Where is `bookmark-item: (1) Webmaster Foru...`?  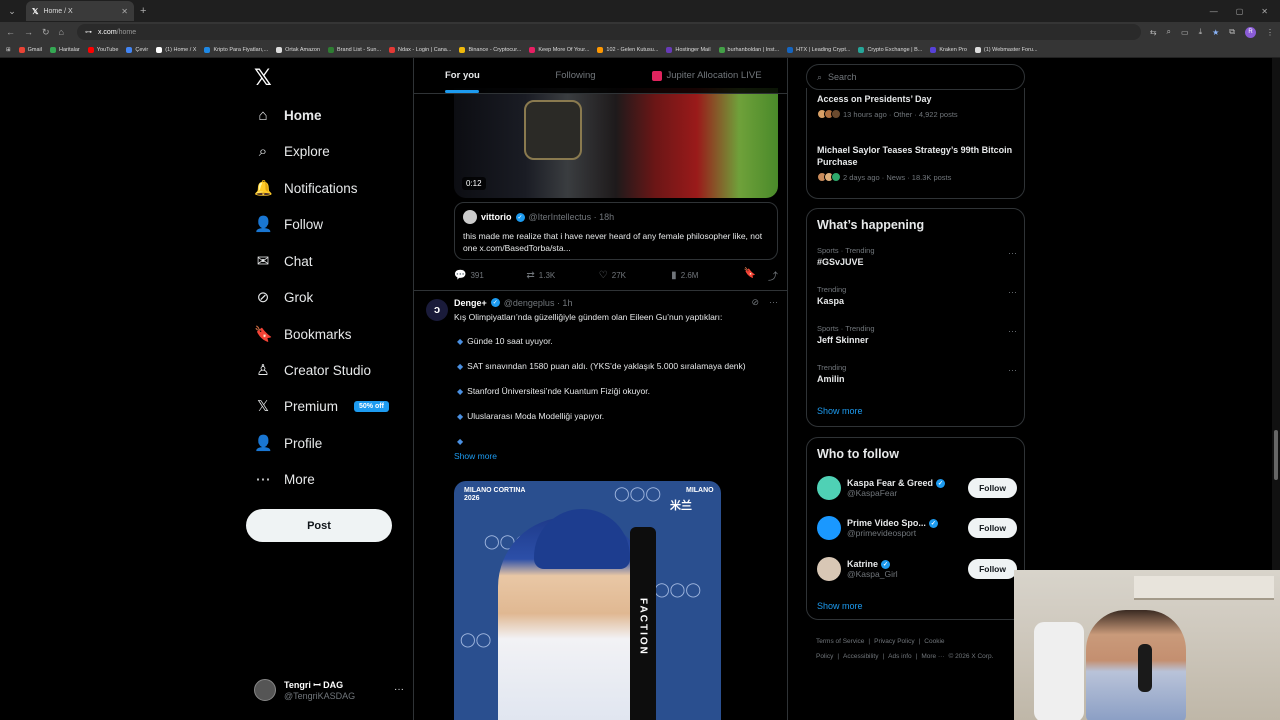 bookmark-item: (1) Webmaster Foru... is located at coordinates (1006, 49).